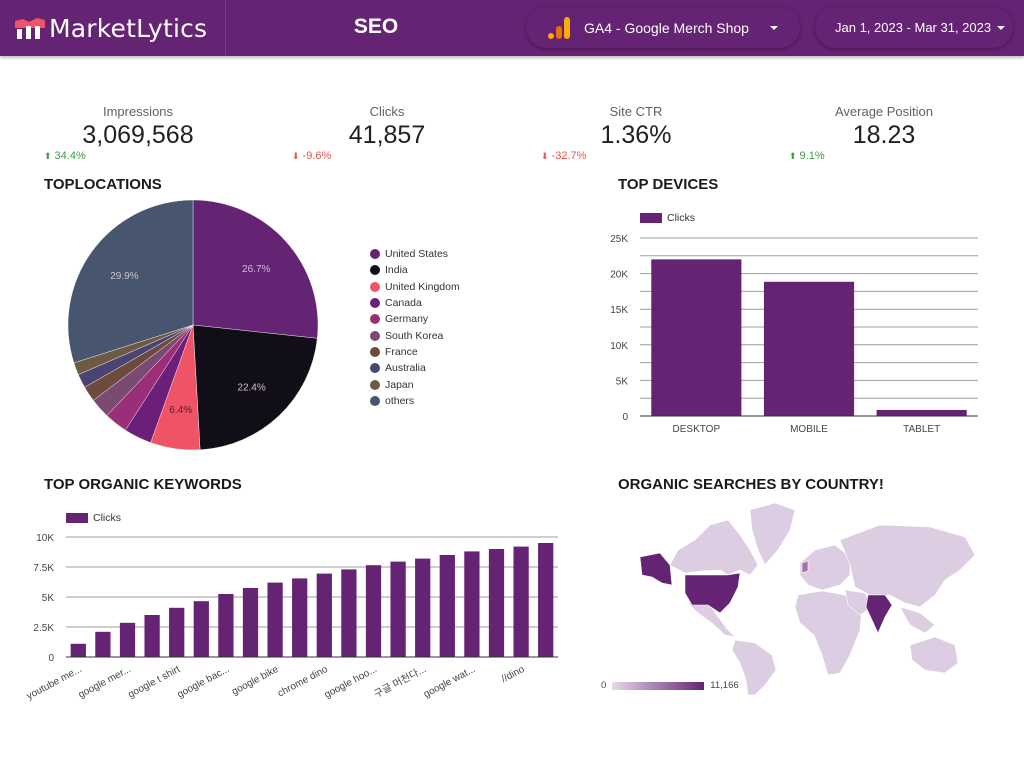 Image resolution: width=1024 pixels, height=767 pixels. I want to click on y-tick-label: 20K, so click(619, 275).